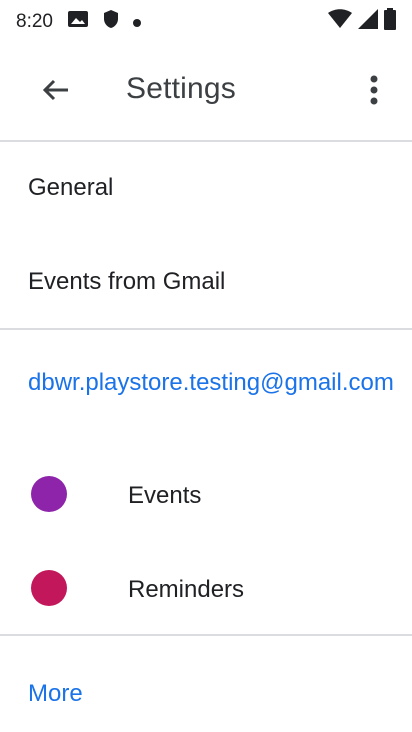 This screenshot has width=412, height=732. I want to click on more-vert-icon, so click(374, 92).